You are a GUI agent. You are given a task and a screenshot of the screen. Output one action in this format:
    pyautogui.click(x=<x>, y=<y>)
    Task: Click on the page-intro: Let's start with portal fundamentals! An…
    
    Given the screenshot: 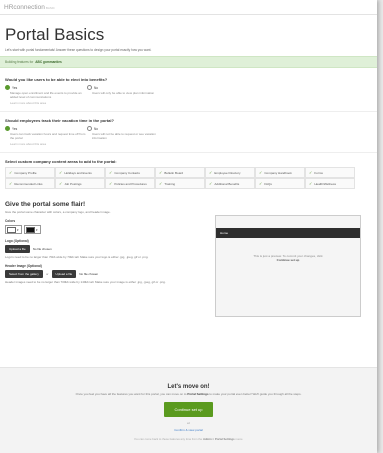 What is the action you would take?
    pyautogui.click(x=78, y=50)
    